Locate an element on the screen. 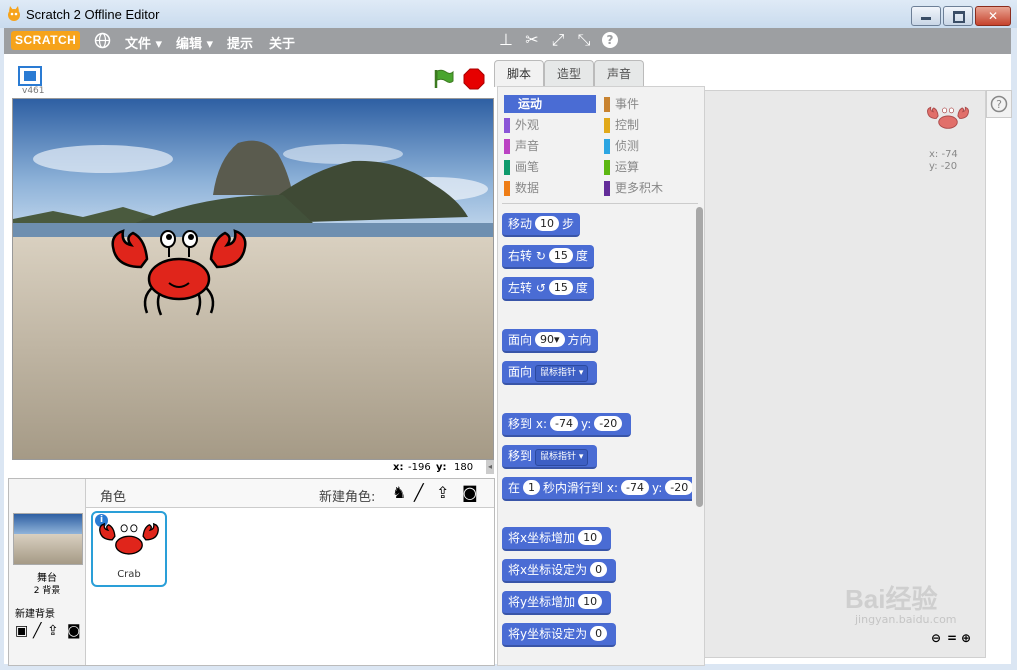 Image resolution: width=1017 pixels, height=670 pixels. help-panel-tab: ? is located at coordinates (999, 104).